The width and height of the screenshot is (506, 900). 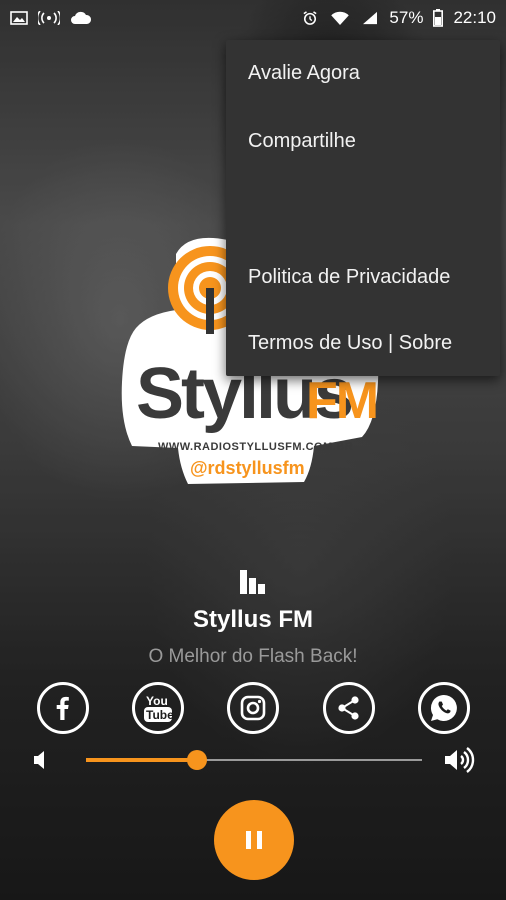 What do you see at coordinates (302, 141) in the screenshot?
I see `menu-item-share: Compartilhe` at bounding box center [302, 141].